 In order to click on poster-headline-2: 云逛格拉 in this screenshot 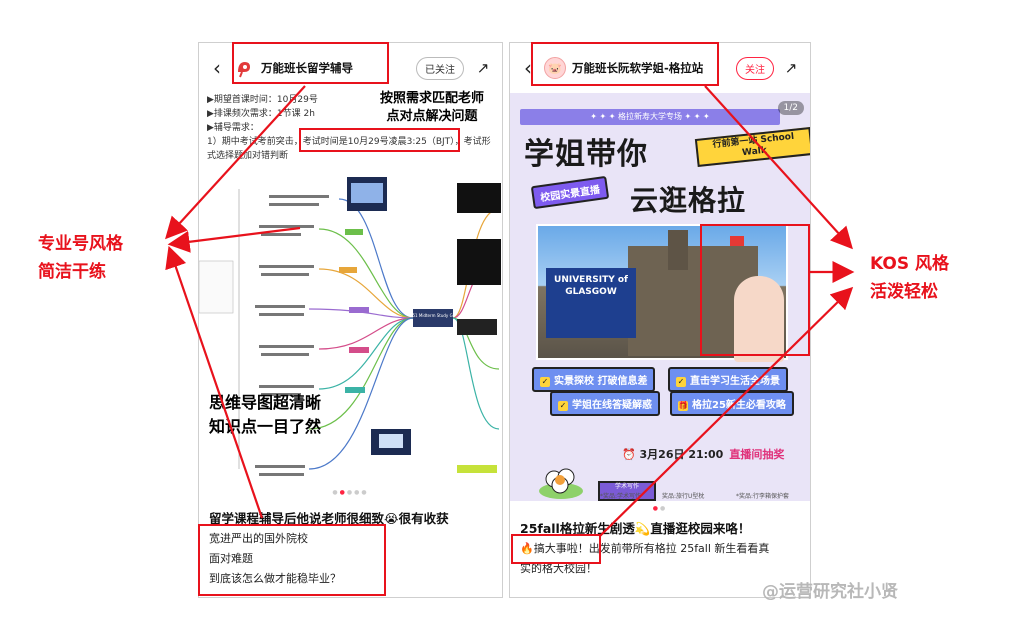, I will do `click(688, 200)`.